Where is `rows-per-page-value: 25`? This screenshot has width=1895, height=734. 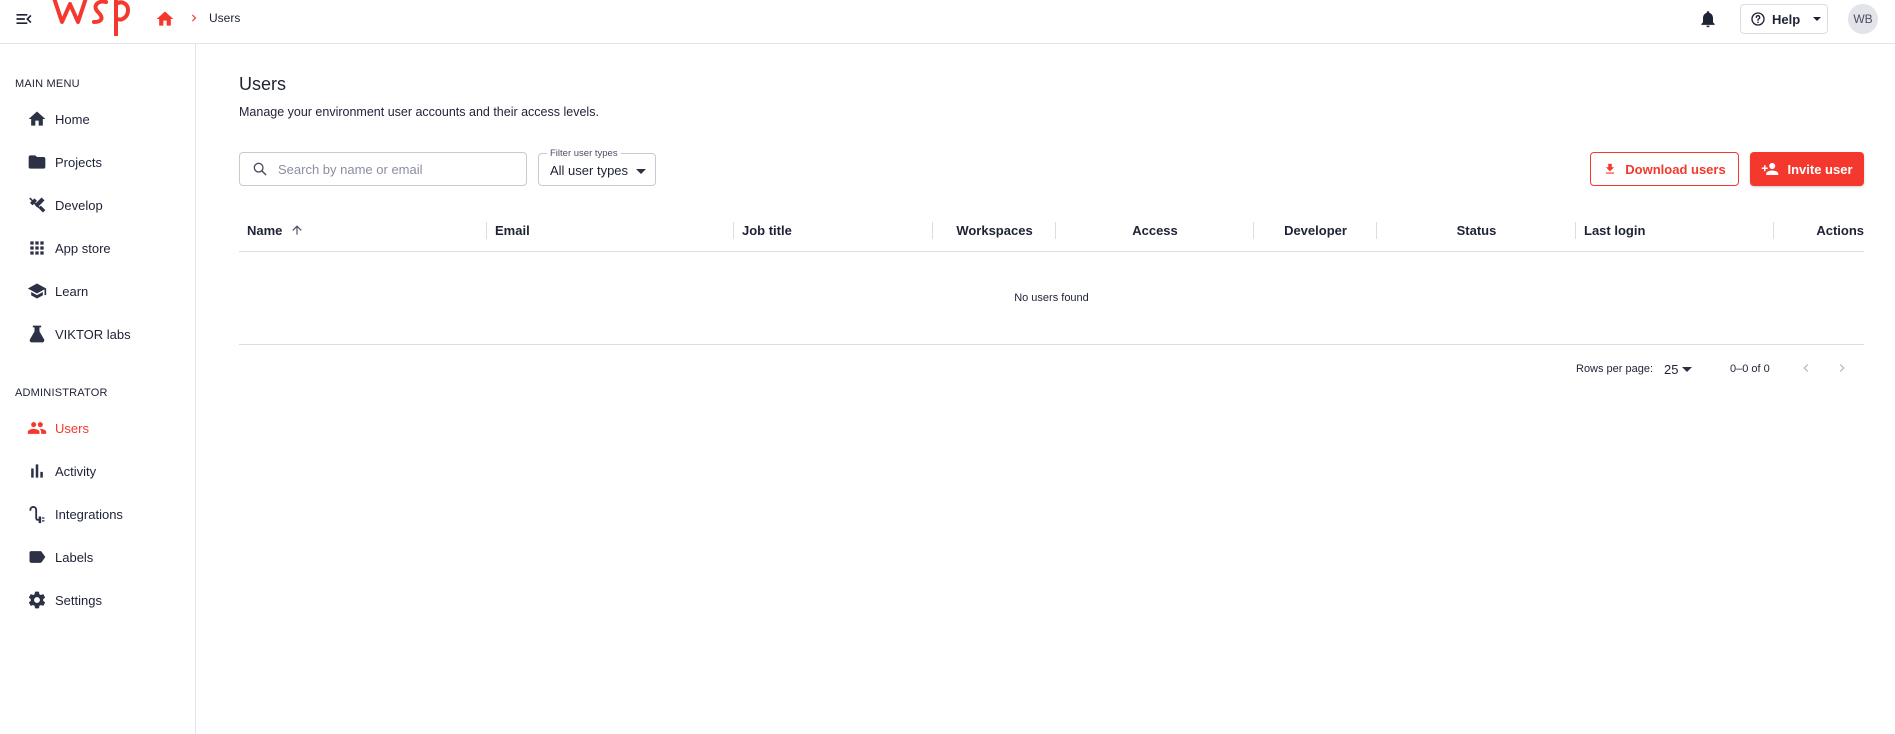 rows-per-page-value: 25 is located at coordinates (1671, 369).